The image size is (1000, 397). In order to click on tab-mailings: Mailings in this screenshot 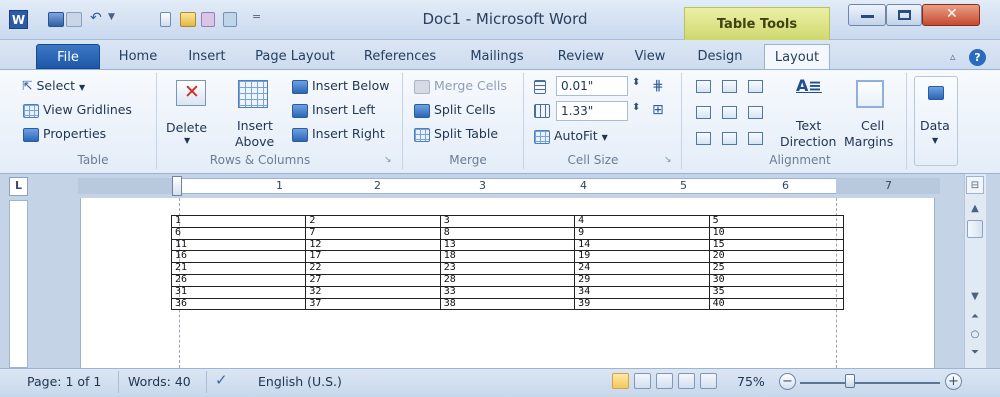, I will do `click(497, 58)`.